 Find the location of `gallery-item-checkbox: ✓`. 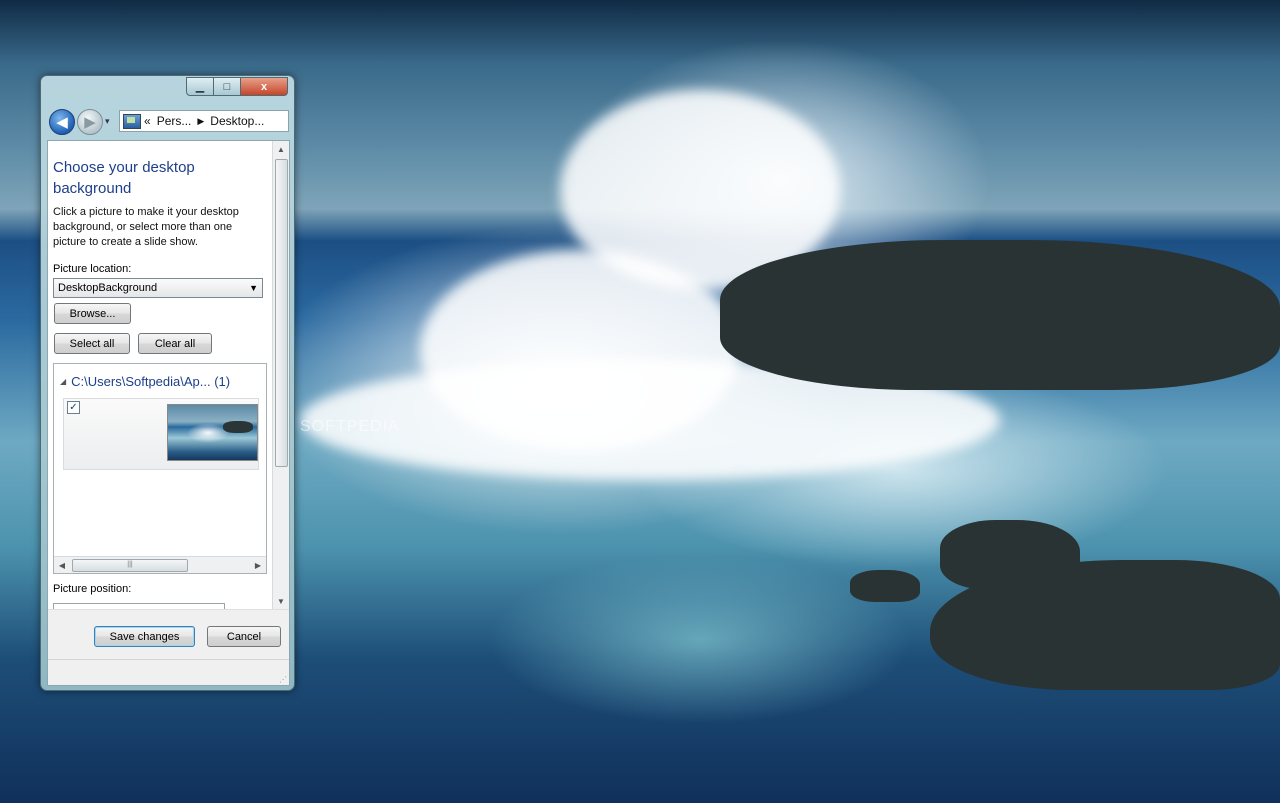

gallery-item-checkbox: ✓ is located at coordinates (73, 407).